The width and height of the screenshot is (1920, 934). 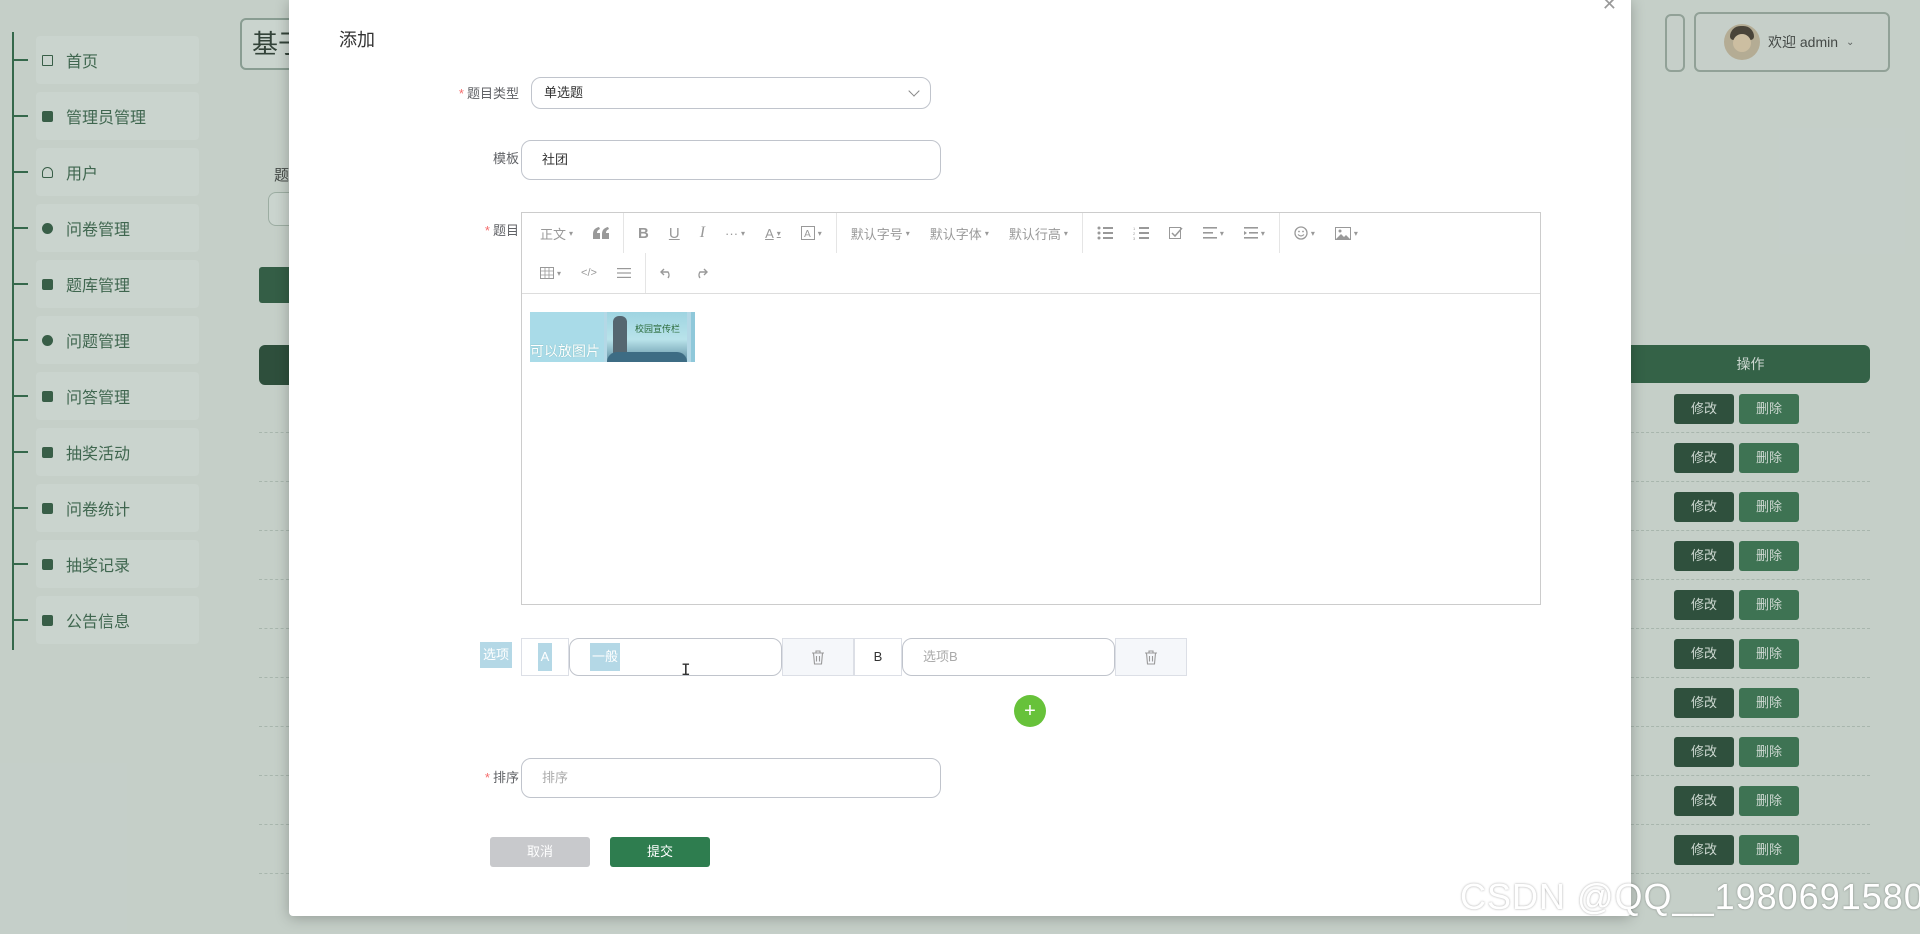 I want to click on image-placeholder: 可以放图片, so click(x=567, y=337).